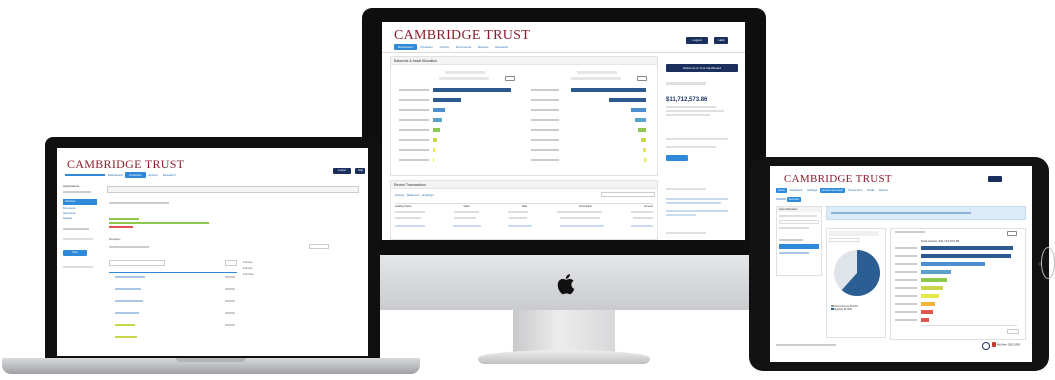 This screenshot has height=380, width=1055. What do you see at coordinates (799, 209) in the screenshot?
I see `tablet-left-panel-title: Asset Allocation` at bounding box center [799, 209].